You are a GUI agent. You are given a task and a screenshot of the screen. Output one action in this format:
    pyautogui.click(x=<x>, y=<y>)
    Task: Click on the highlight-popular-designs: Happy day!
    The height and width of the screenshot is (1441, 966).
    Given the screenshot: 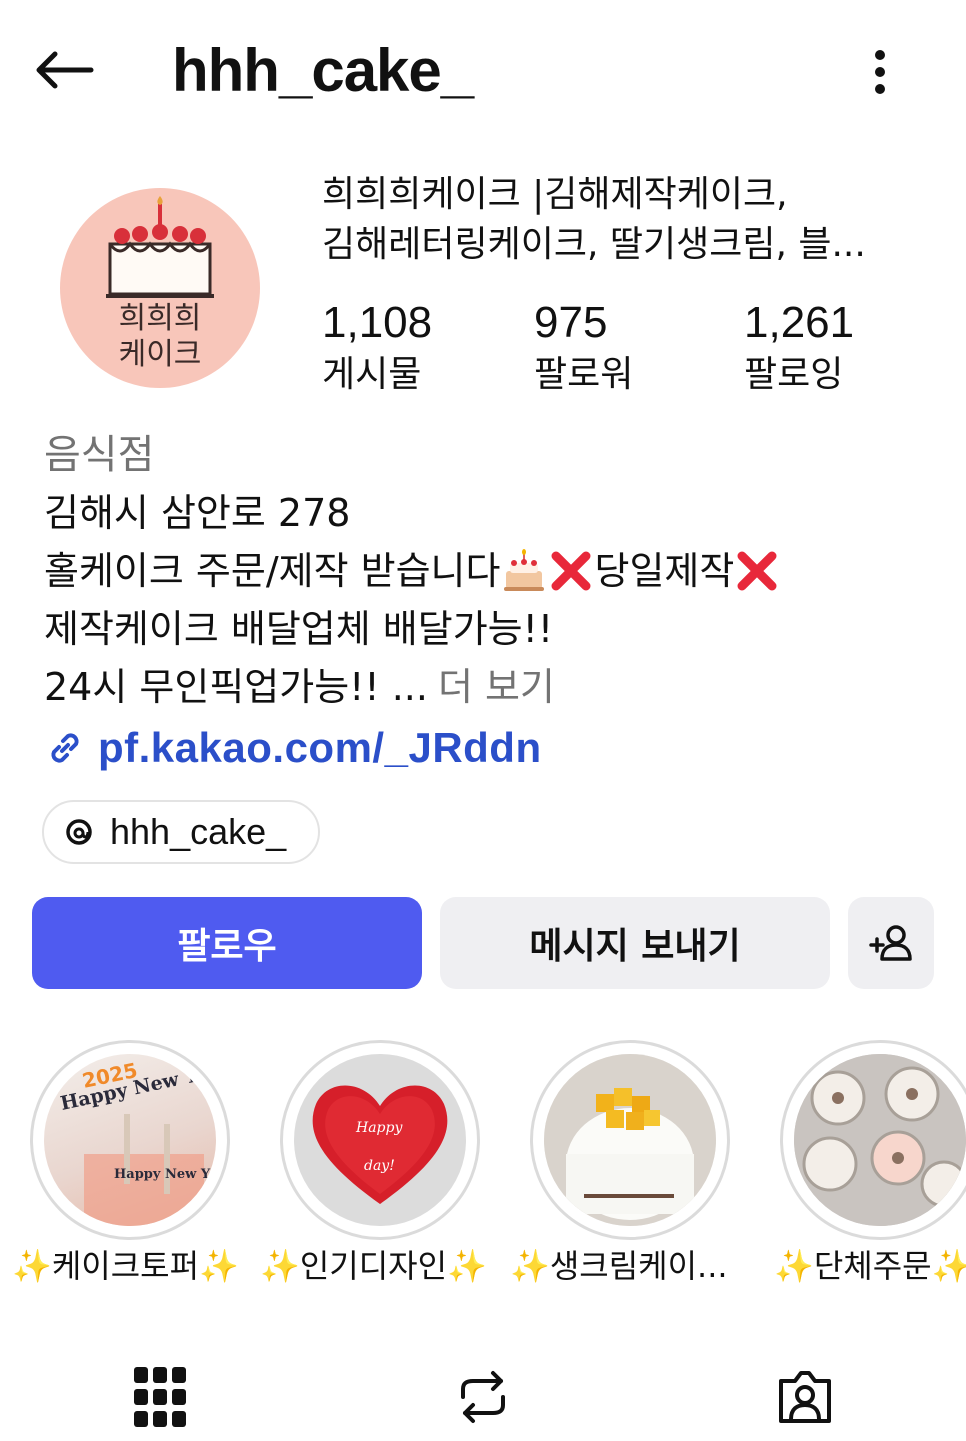 What is the action you would take?
    pyautogui.click(x=380, y=1160)
    